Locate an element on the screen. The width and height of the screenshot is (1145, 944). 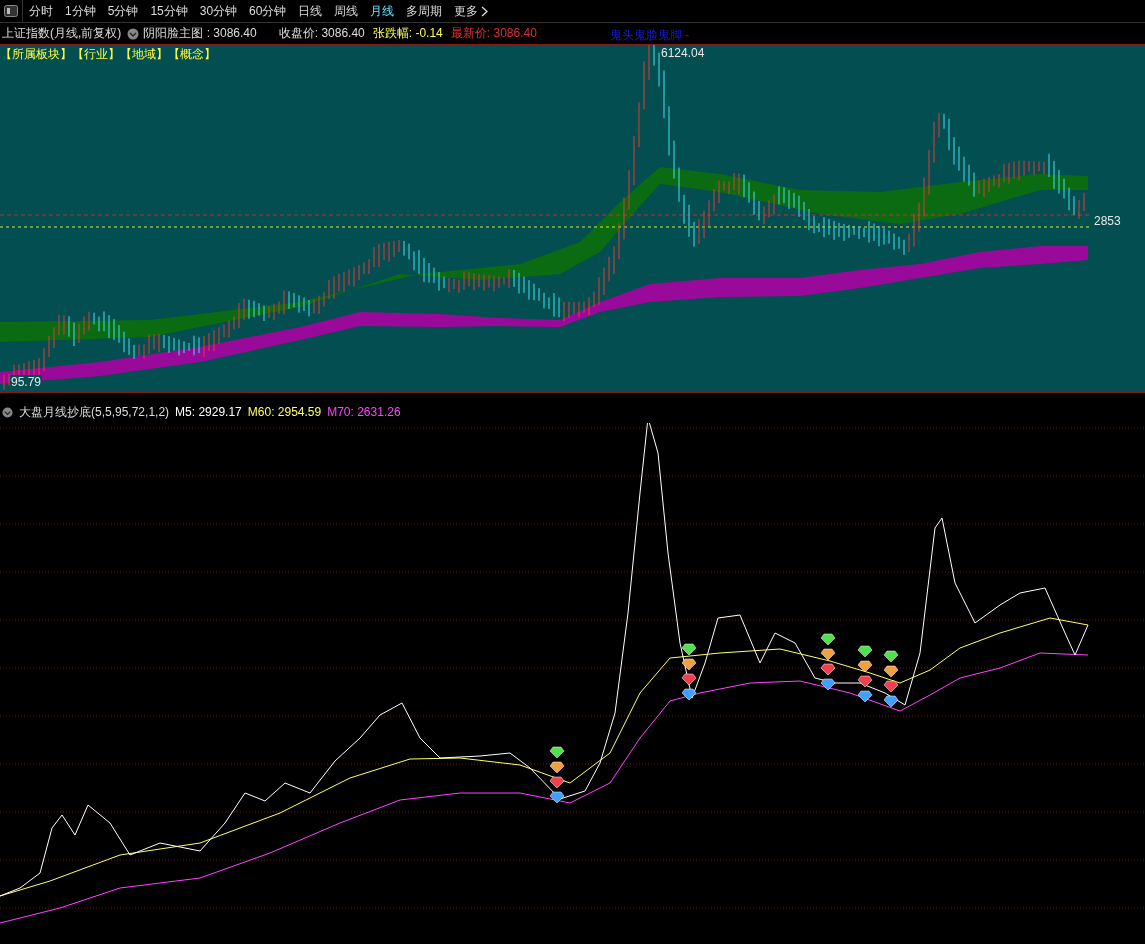
timeframe-tab: 多周期 is located at coordinates (424, 11).